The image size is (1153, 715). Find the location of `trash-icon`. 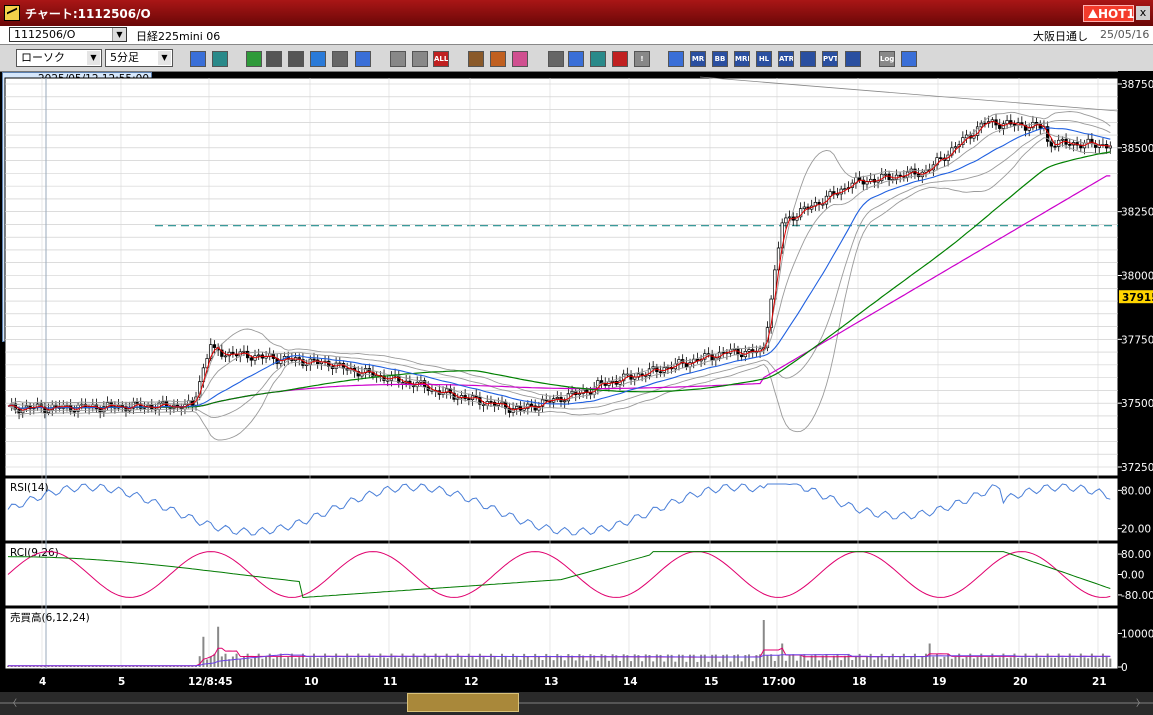

trash-icon is located at coordinates (363, 59).